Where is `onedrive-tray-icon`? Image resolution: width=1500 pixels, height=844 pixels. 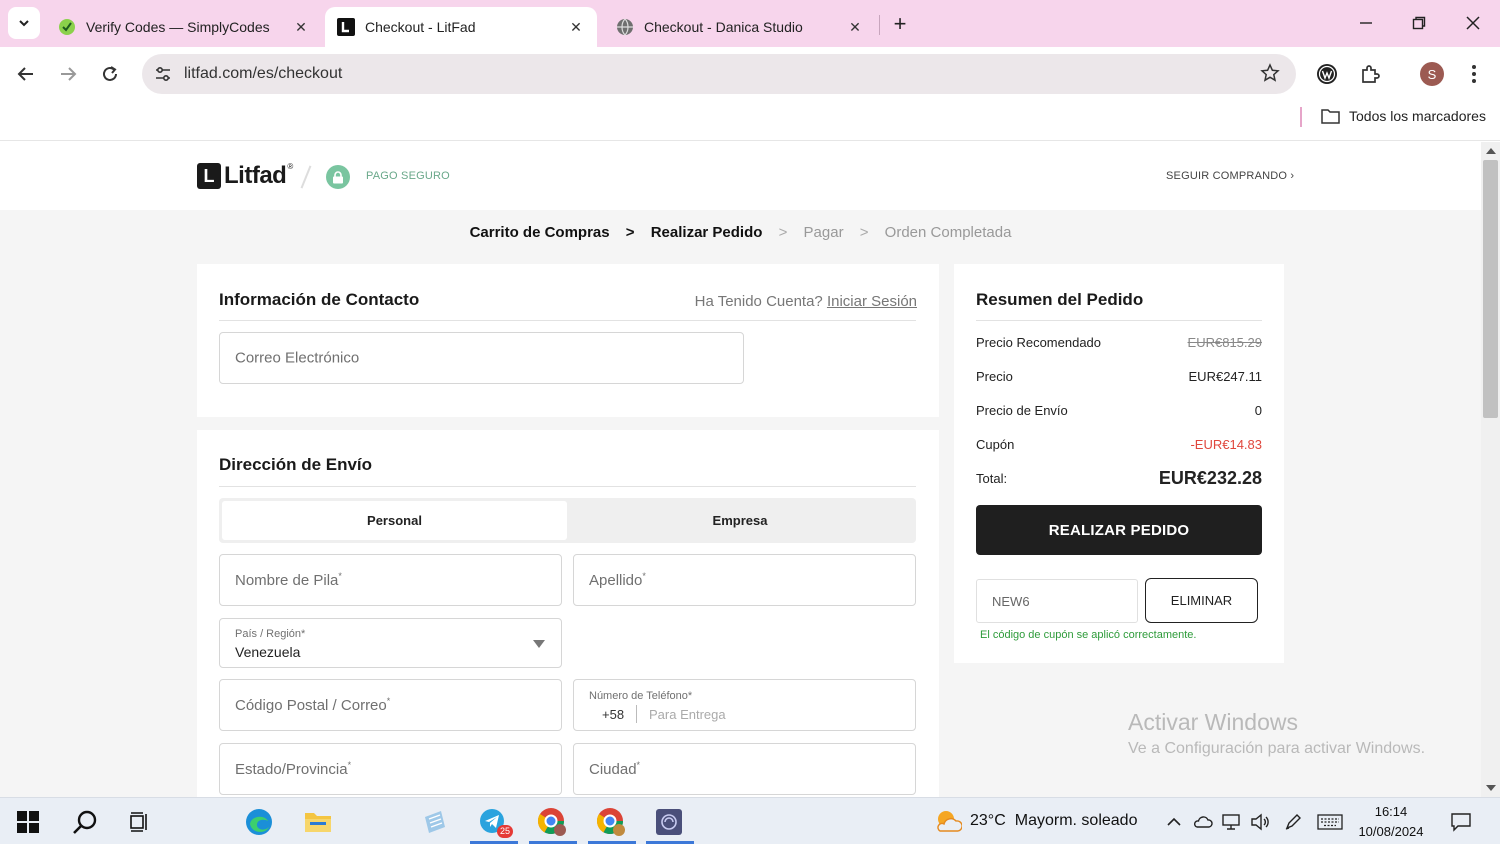 onedrive-tray-icon is located at coordinates (1203, 822).